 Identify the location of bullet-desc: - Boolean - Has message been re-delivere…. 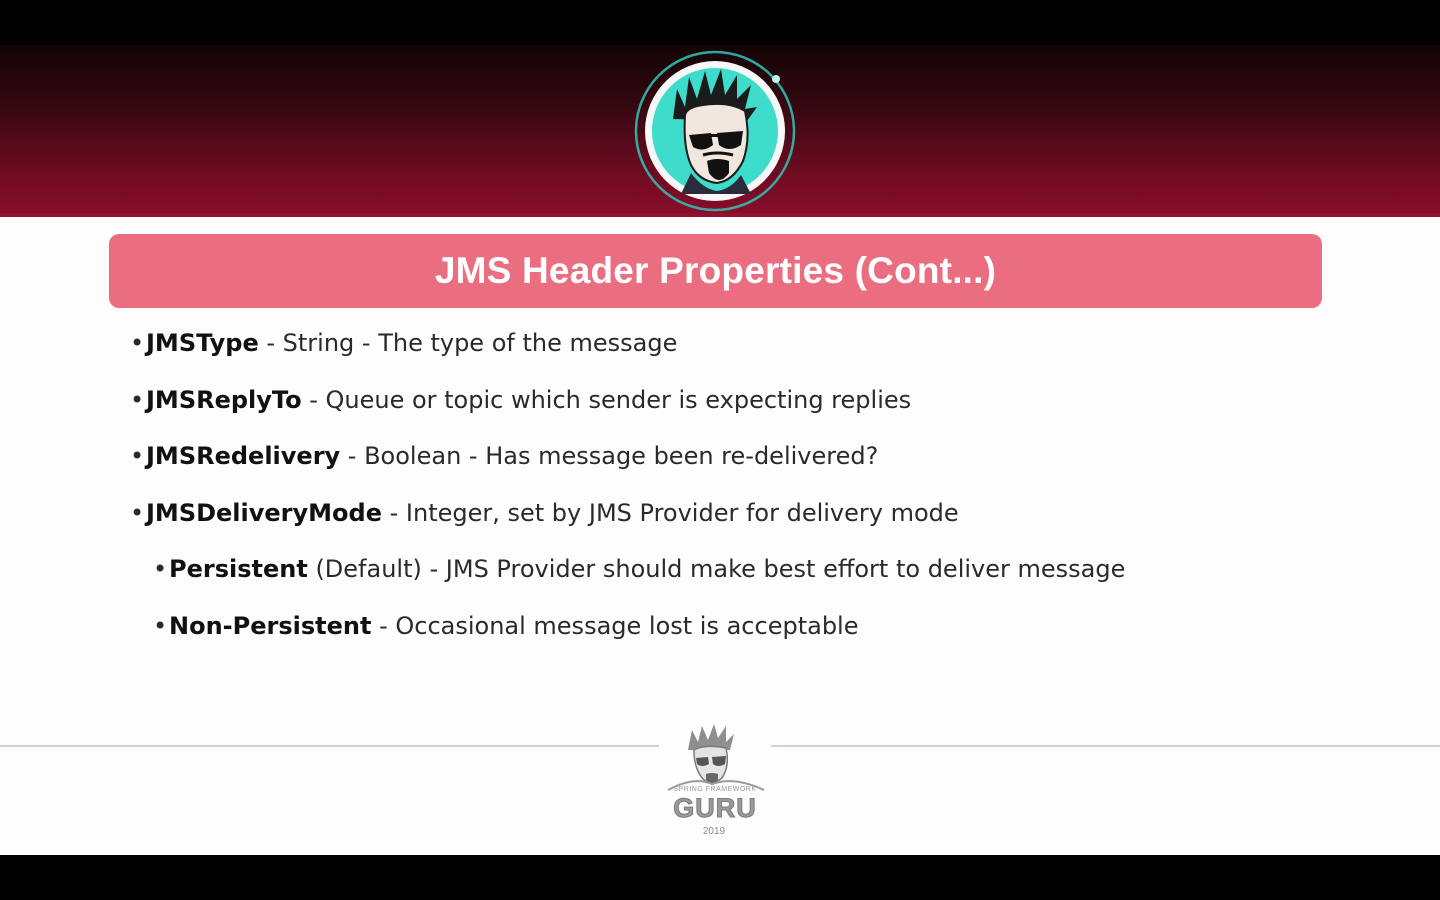
(609, 456).